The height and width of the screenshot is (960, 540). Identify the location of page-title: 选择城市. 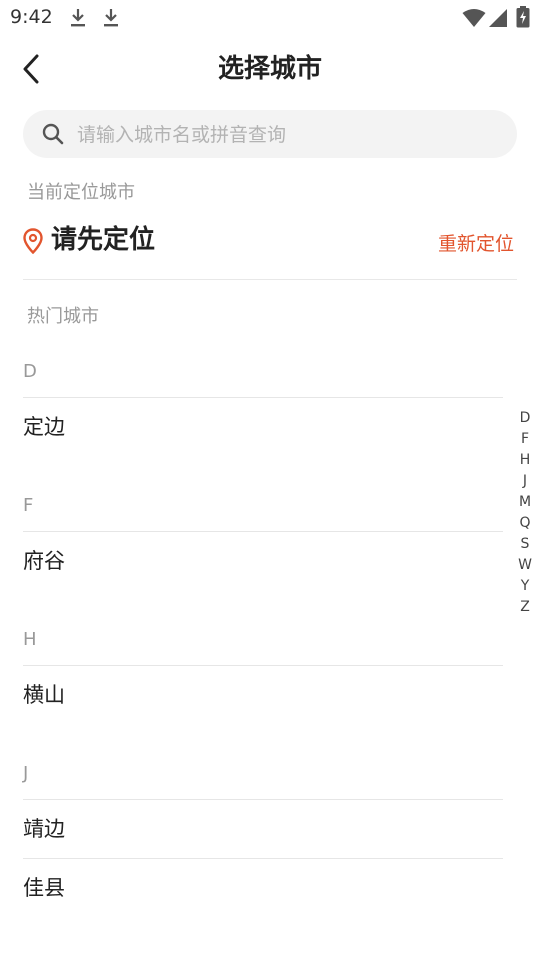
(269, 69).